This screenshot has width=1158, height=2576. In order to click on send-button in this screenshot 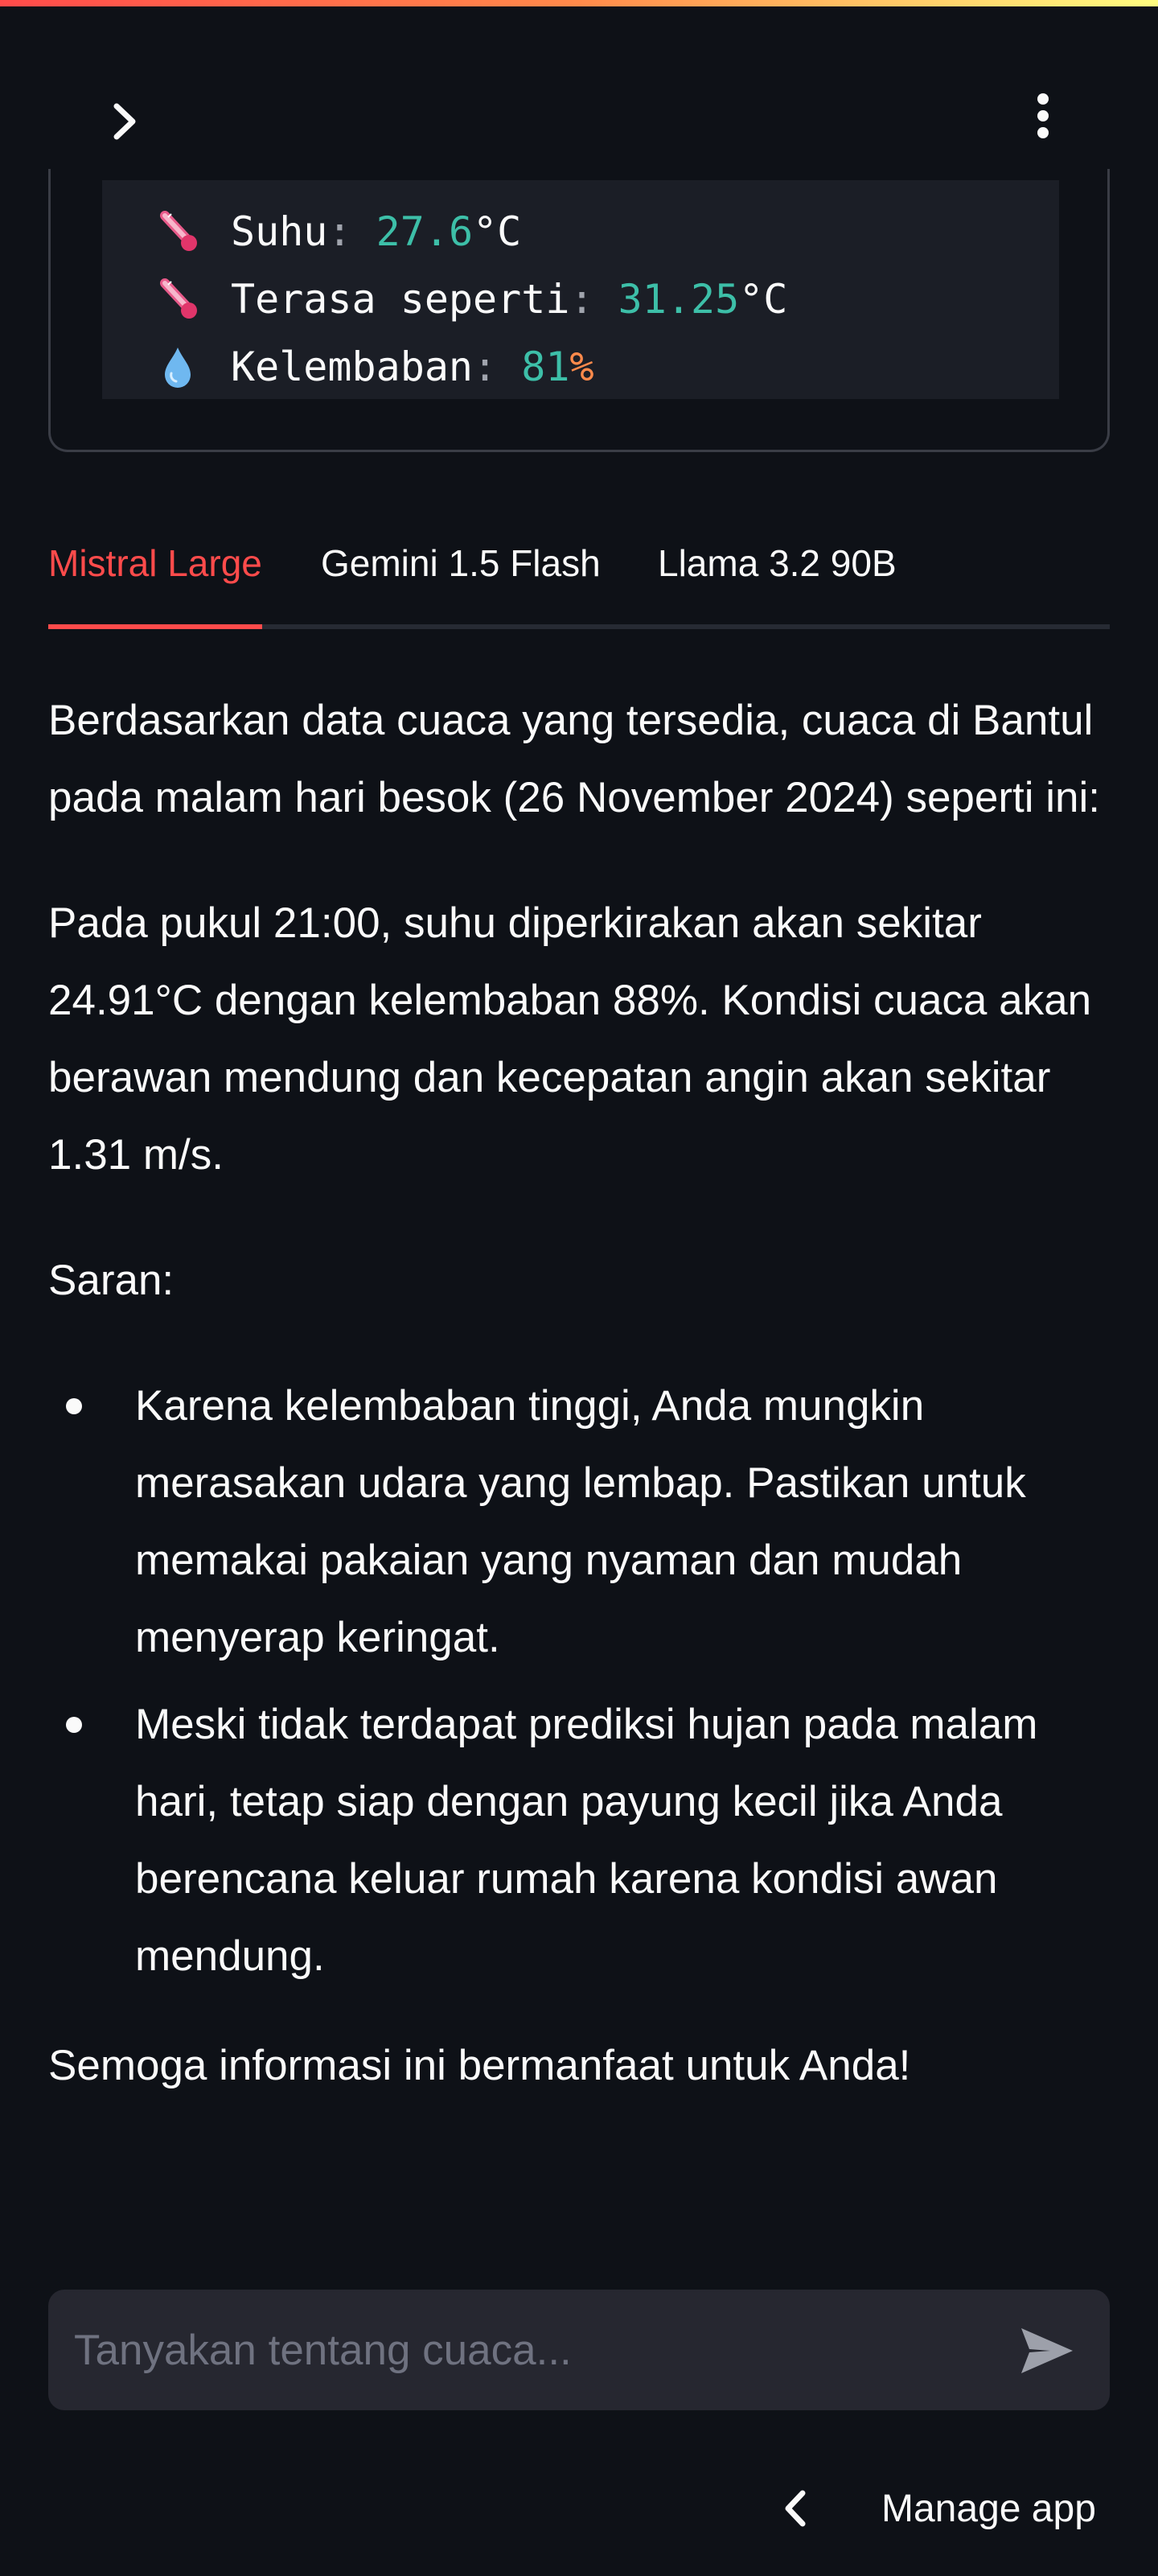, I will do `click(1047, 2351)`.